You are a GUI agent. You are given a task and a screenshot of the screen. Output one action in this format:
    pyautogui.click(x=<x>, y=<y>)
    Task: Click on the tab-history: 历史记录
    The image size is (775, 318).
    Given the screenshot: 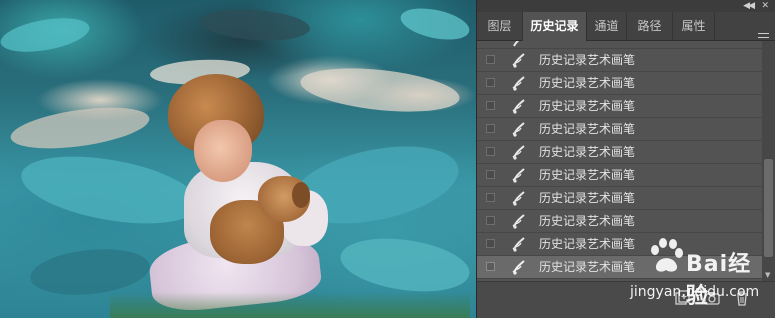 What is the action you would take?
    pyautogui.click(x=555, y=26)
    